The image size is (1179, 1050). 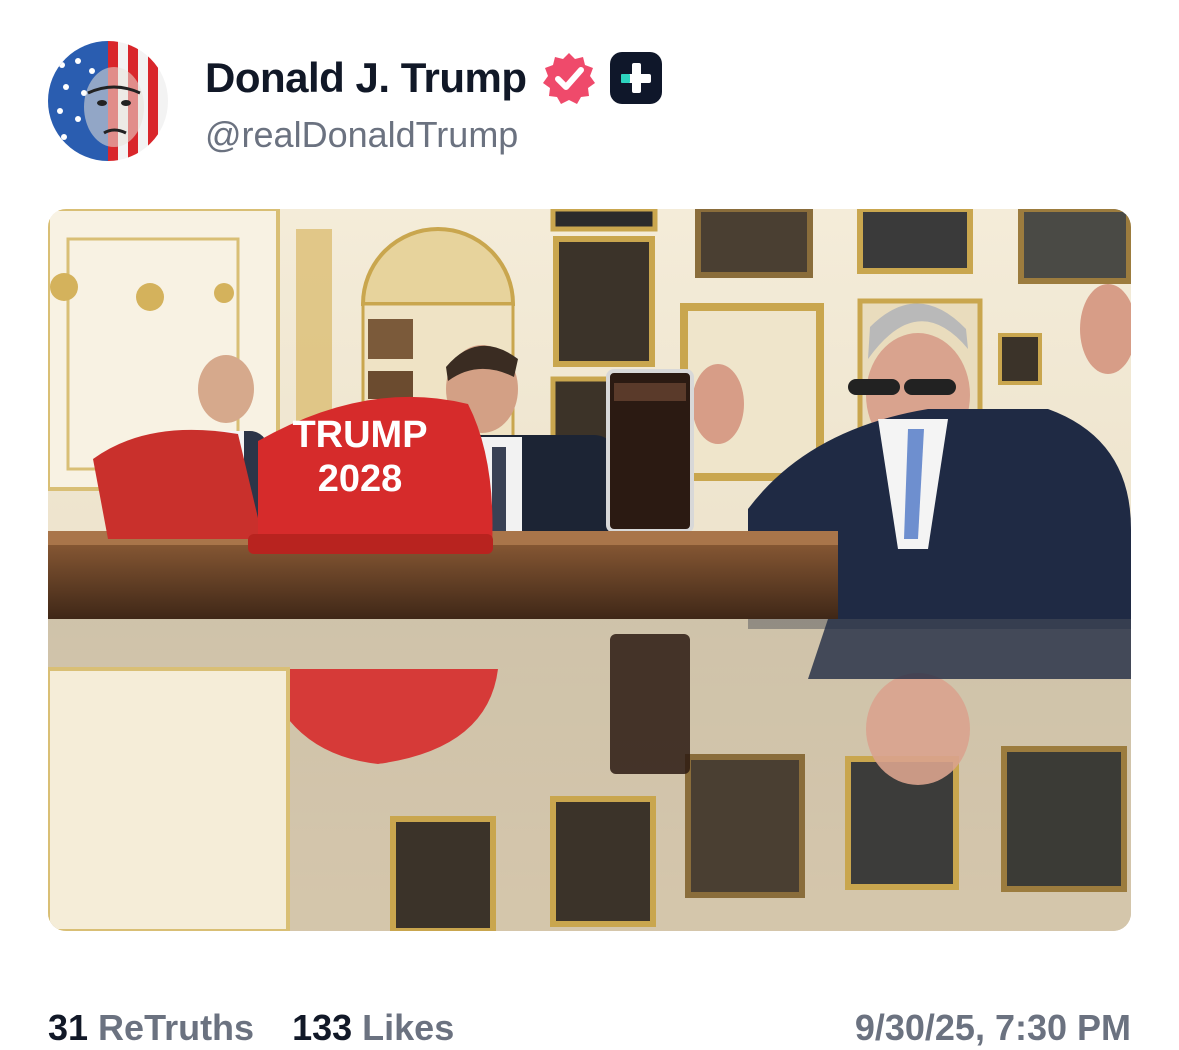 I want to click on author-name-row: Donald J. Trump, so click(x=434, y=78).